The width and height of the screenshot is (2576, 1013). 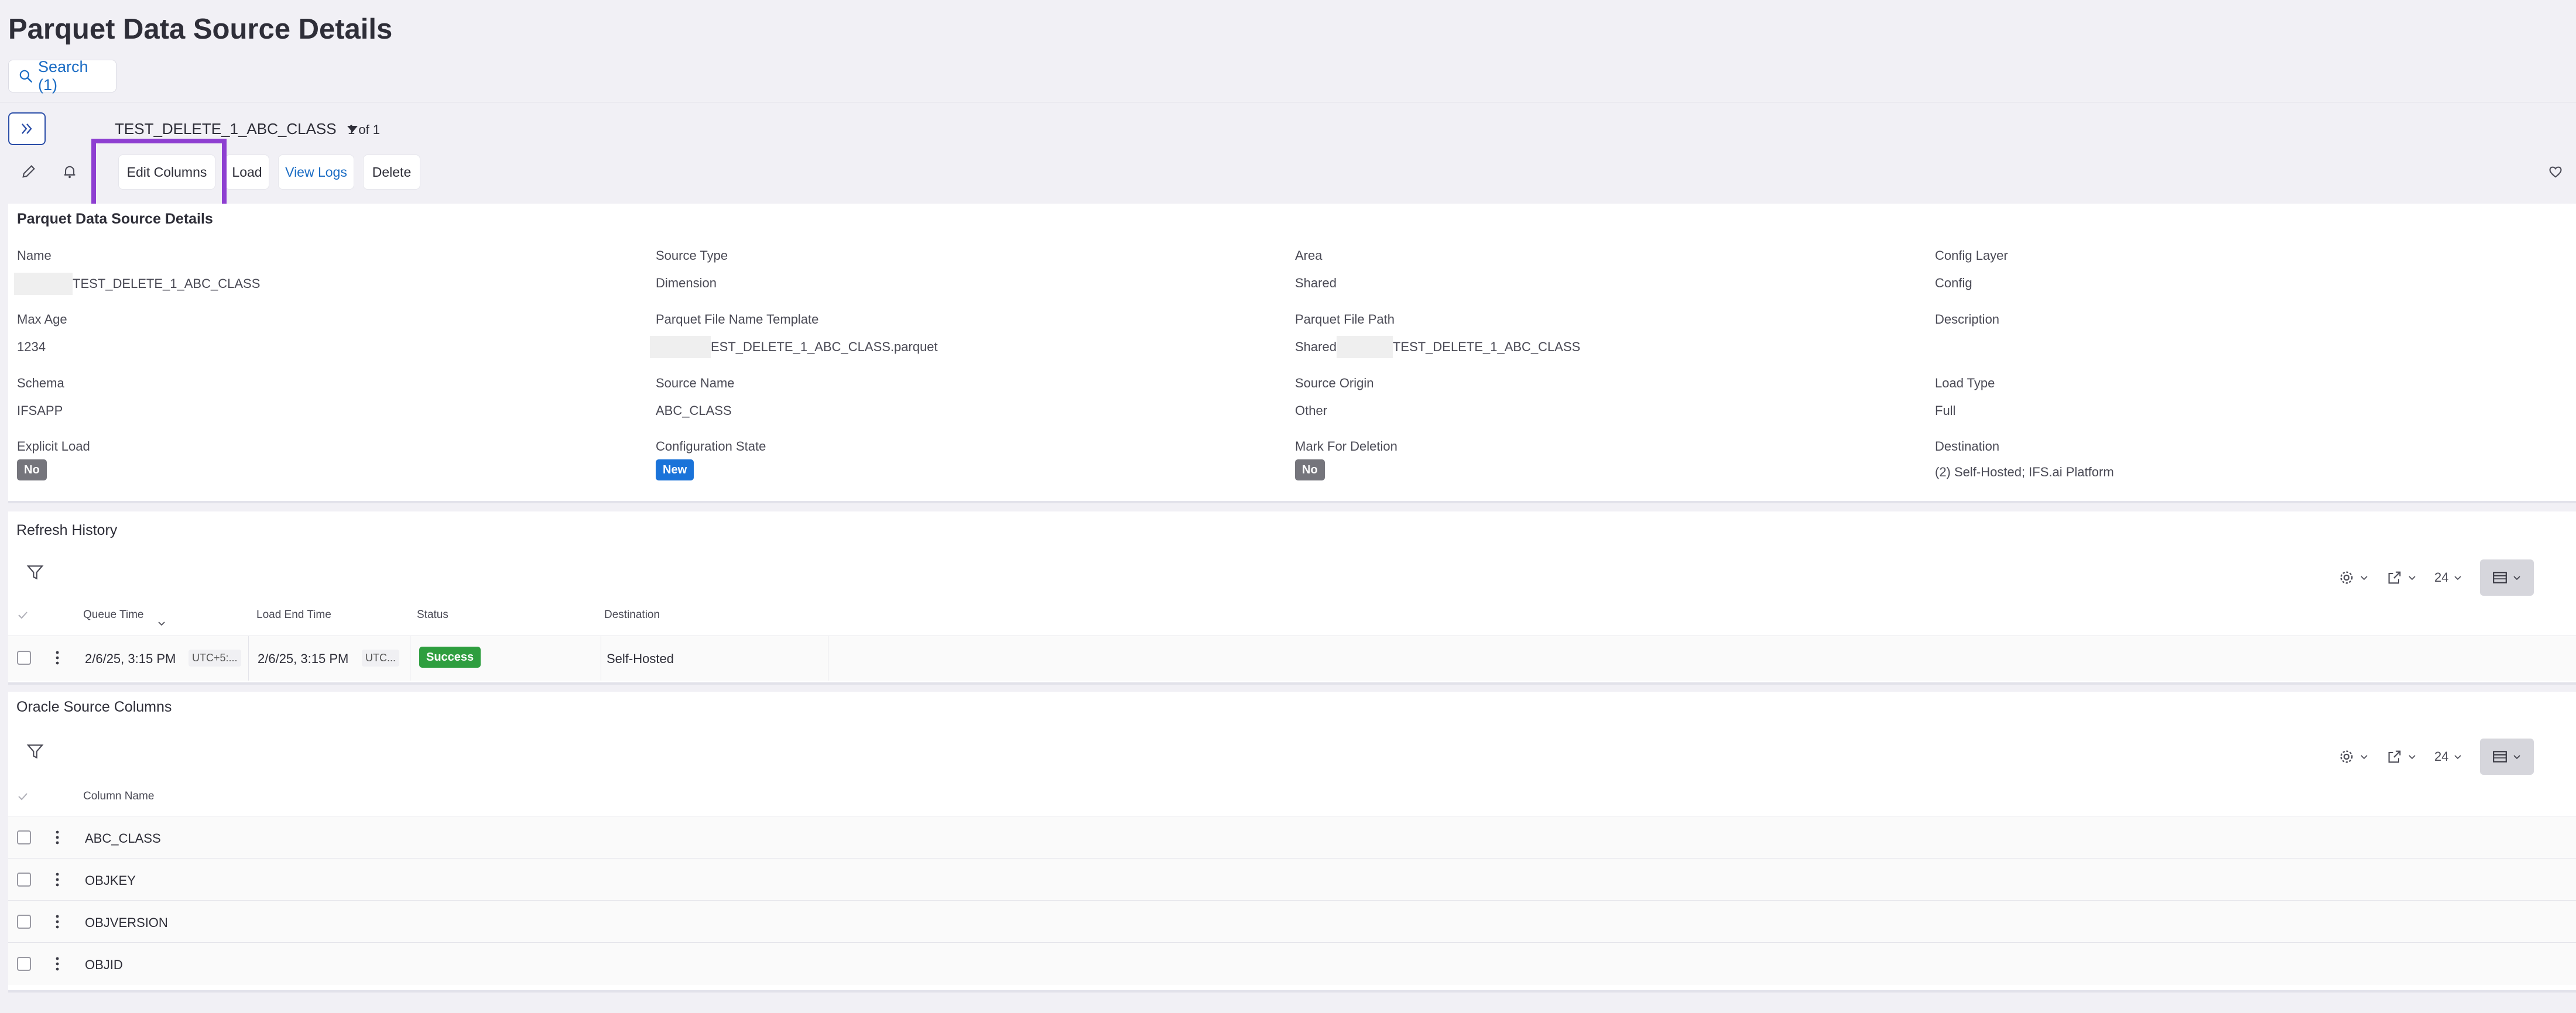 I want to click on double-chevron-right-icon, so click(x=27, y=129).